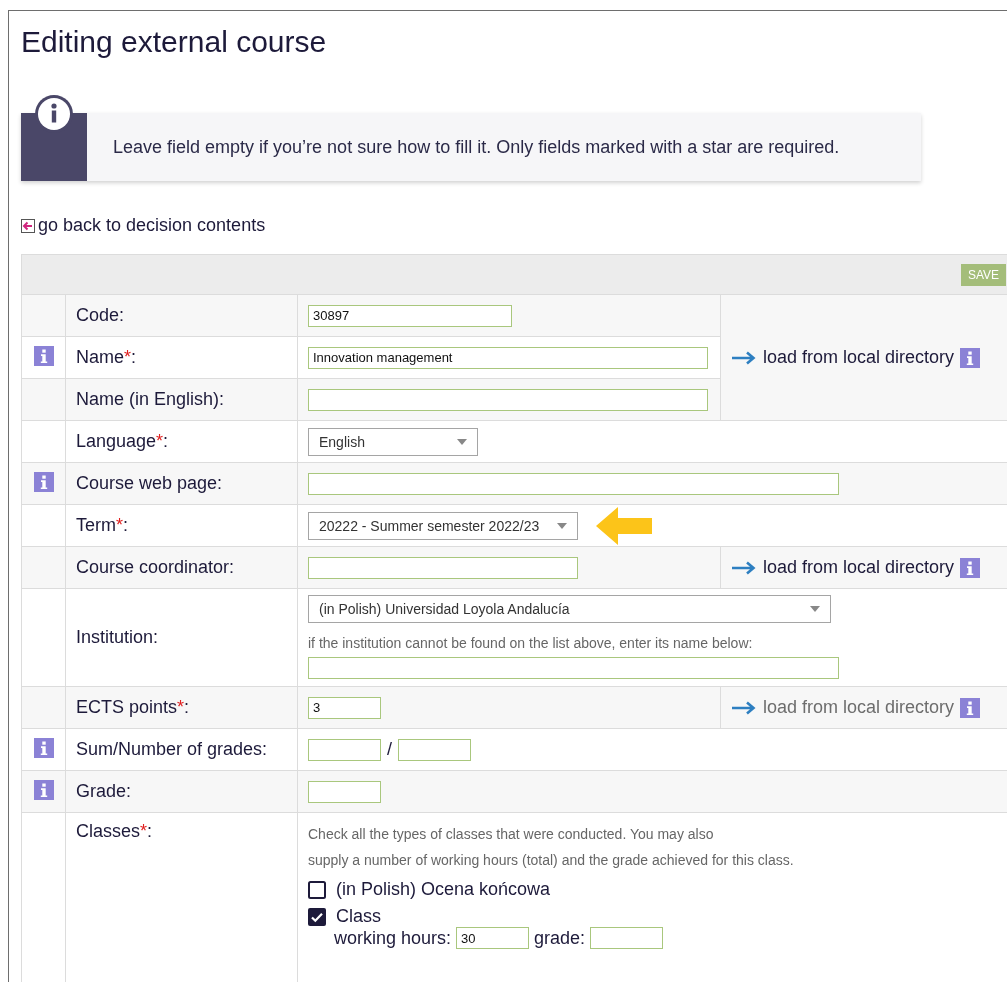 This screenshot has height=982, width=1007. I want to click on field-label: Course web page:, so click(149, 483).